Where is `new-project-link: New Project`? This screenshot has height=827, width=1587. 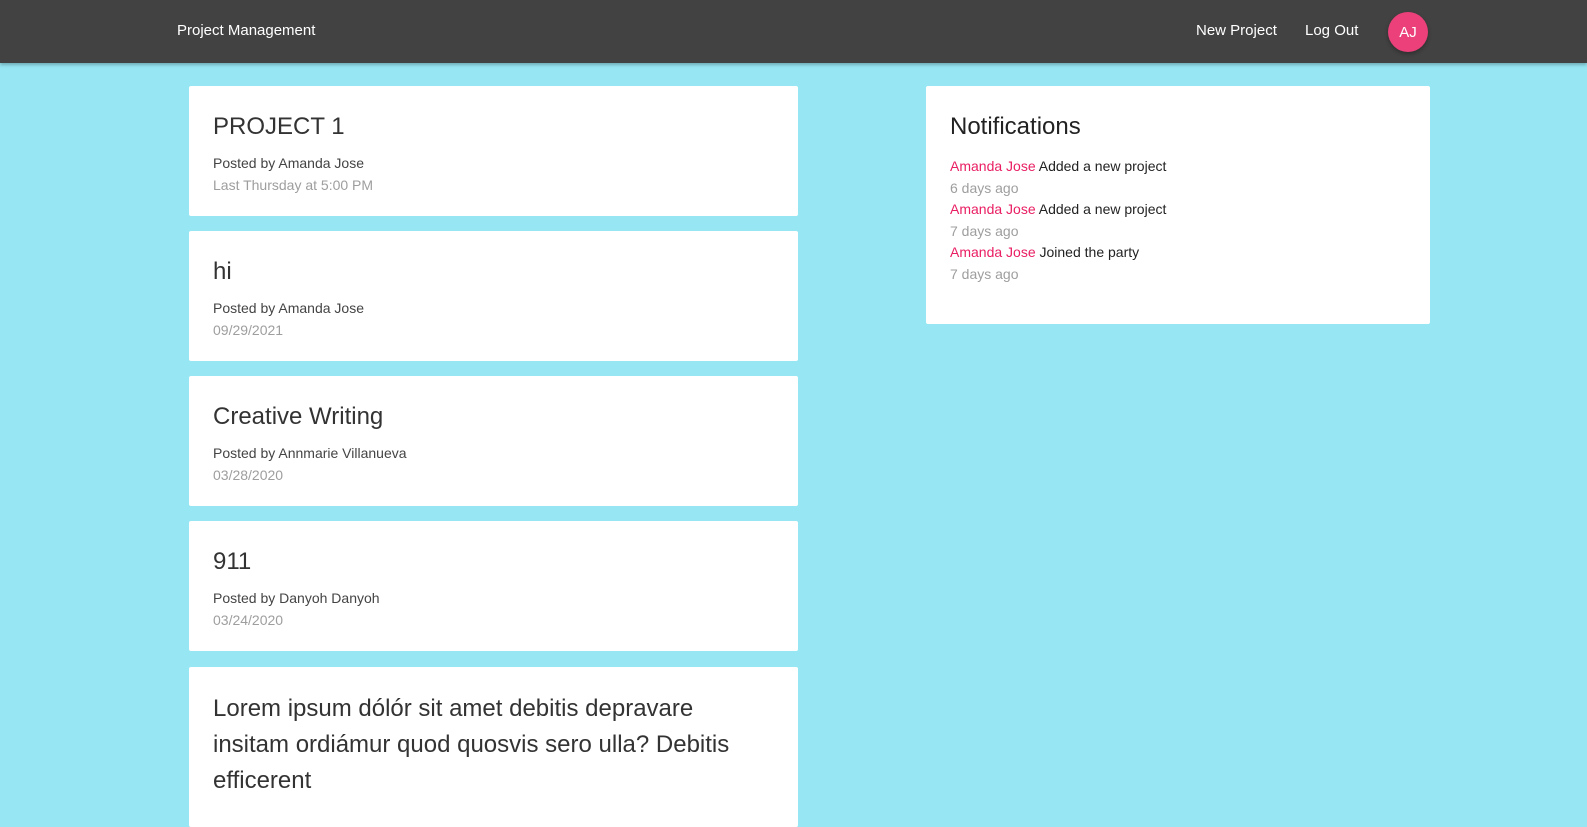
new-project-link: New Project is located at coordinates (1236, 30).